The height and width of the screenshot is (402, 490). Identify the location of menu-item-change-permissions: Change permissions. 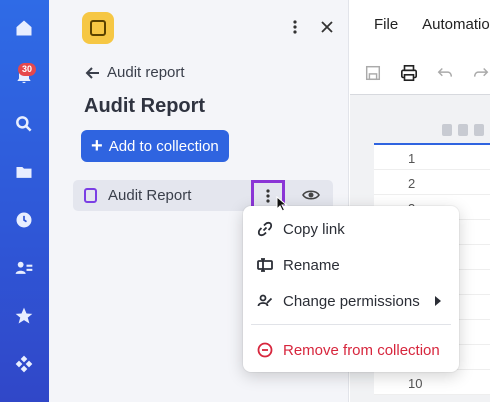
(351, 301).